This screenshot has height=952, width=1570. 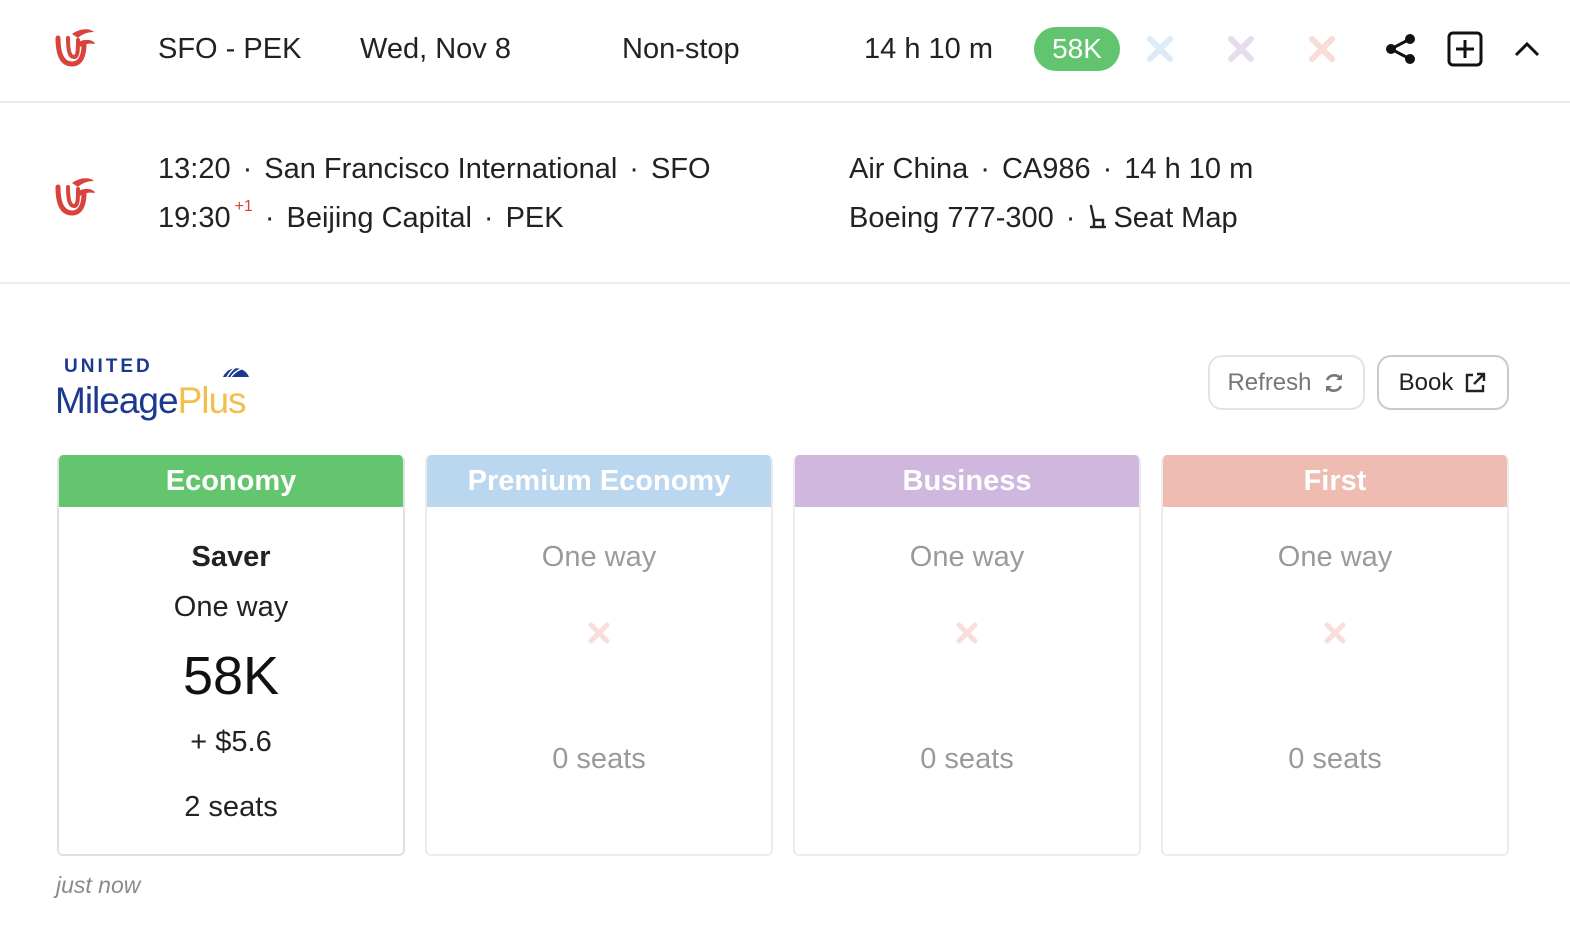 What do you see at coordinates (1527, 49) in the screenshot?
I see `chevron-up-icon` at bounding box center [1527, 49].